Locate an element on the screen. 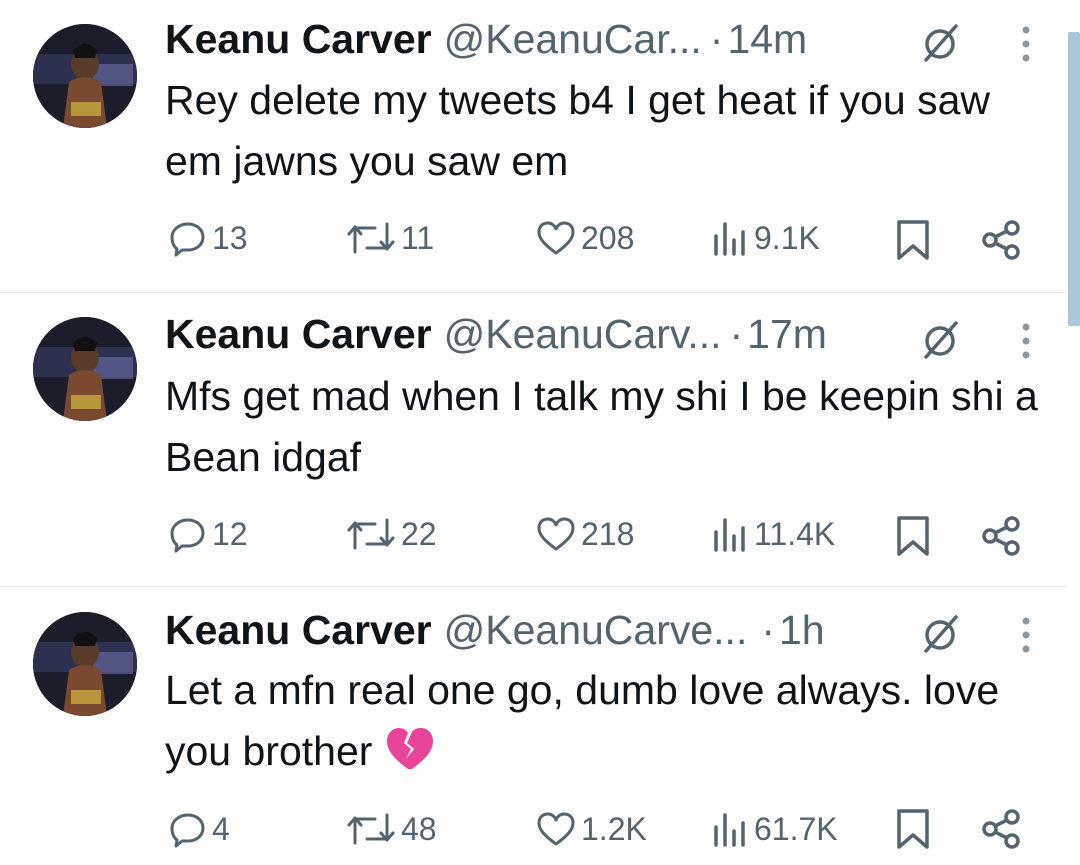 The image size is (1080, 865). views-button: 61.7K is located at coordinates (774, 829).